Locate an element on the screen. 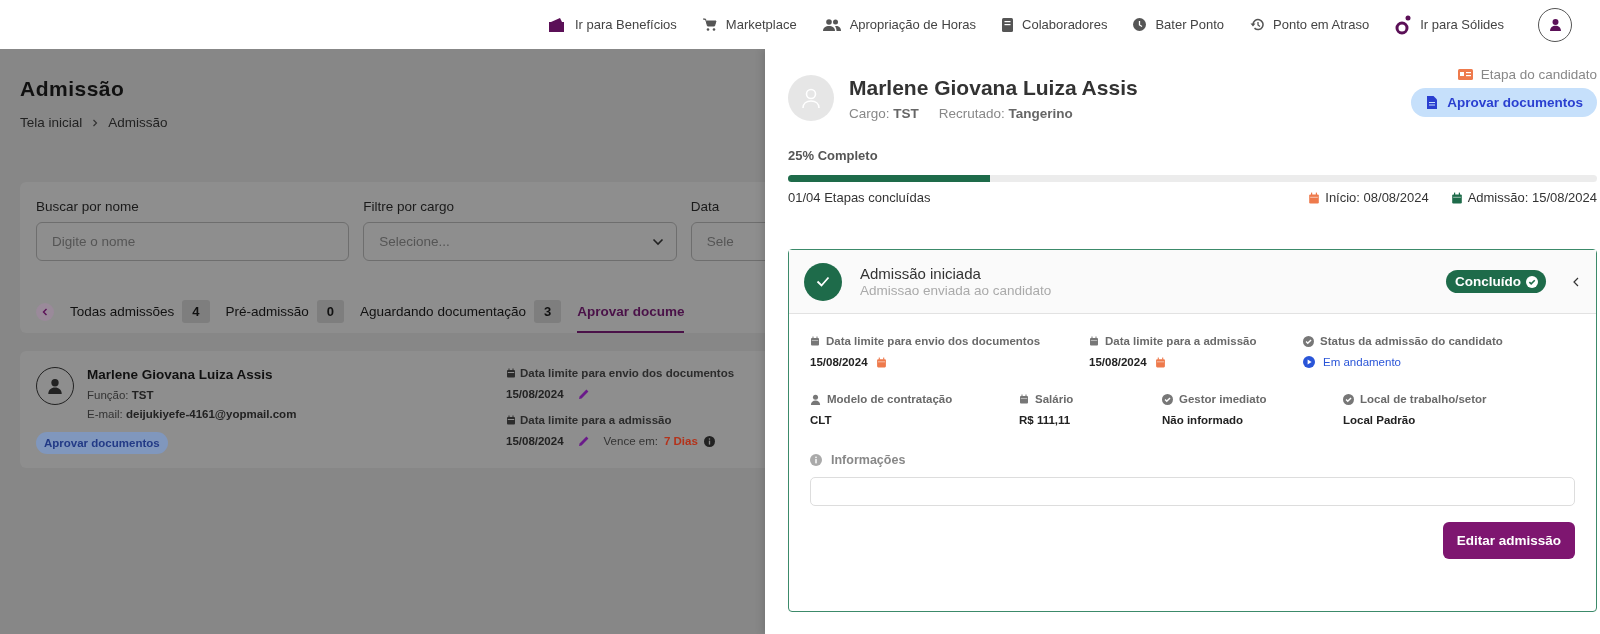 Image resolution: width=1600 pixels, height=634 pixels. back-button is located at coordinates (45, 312).